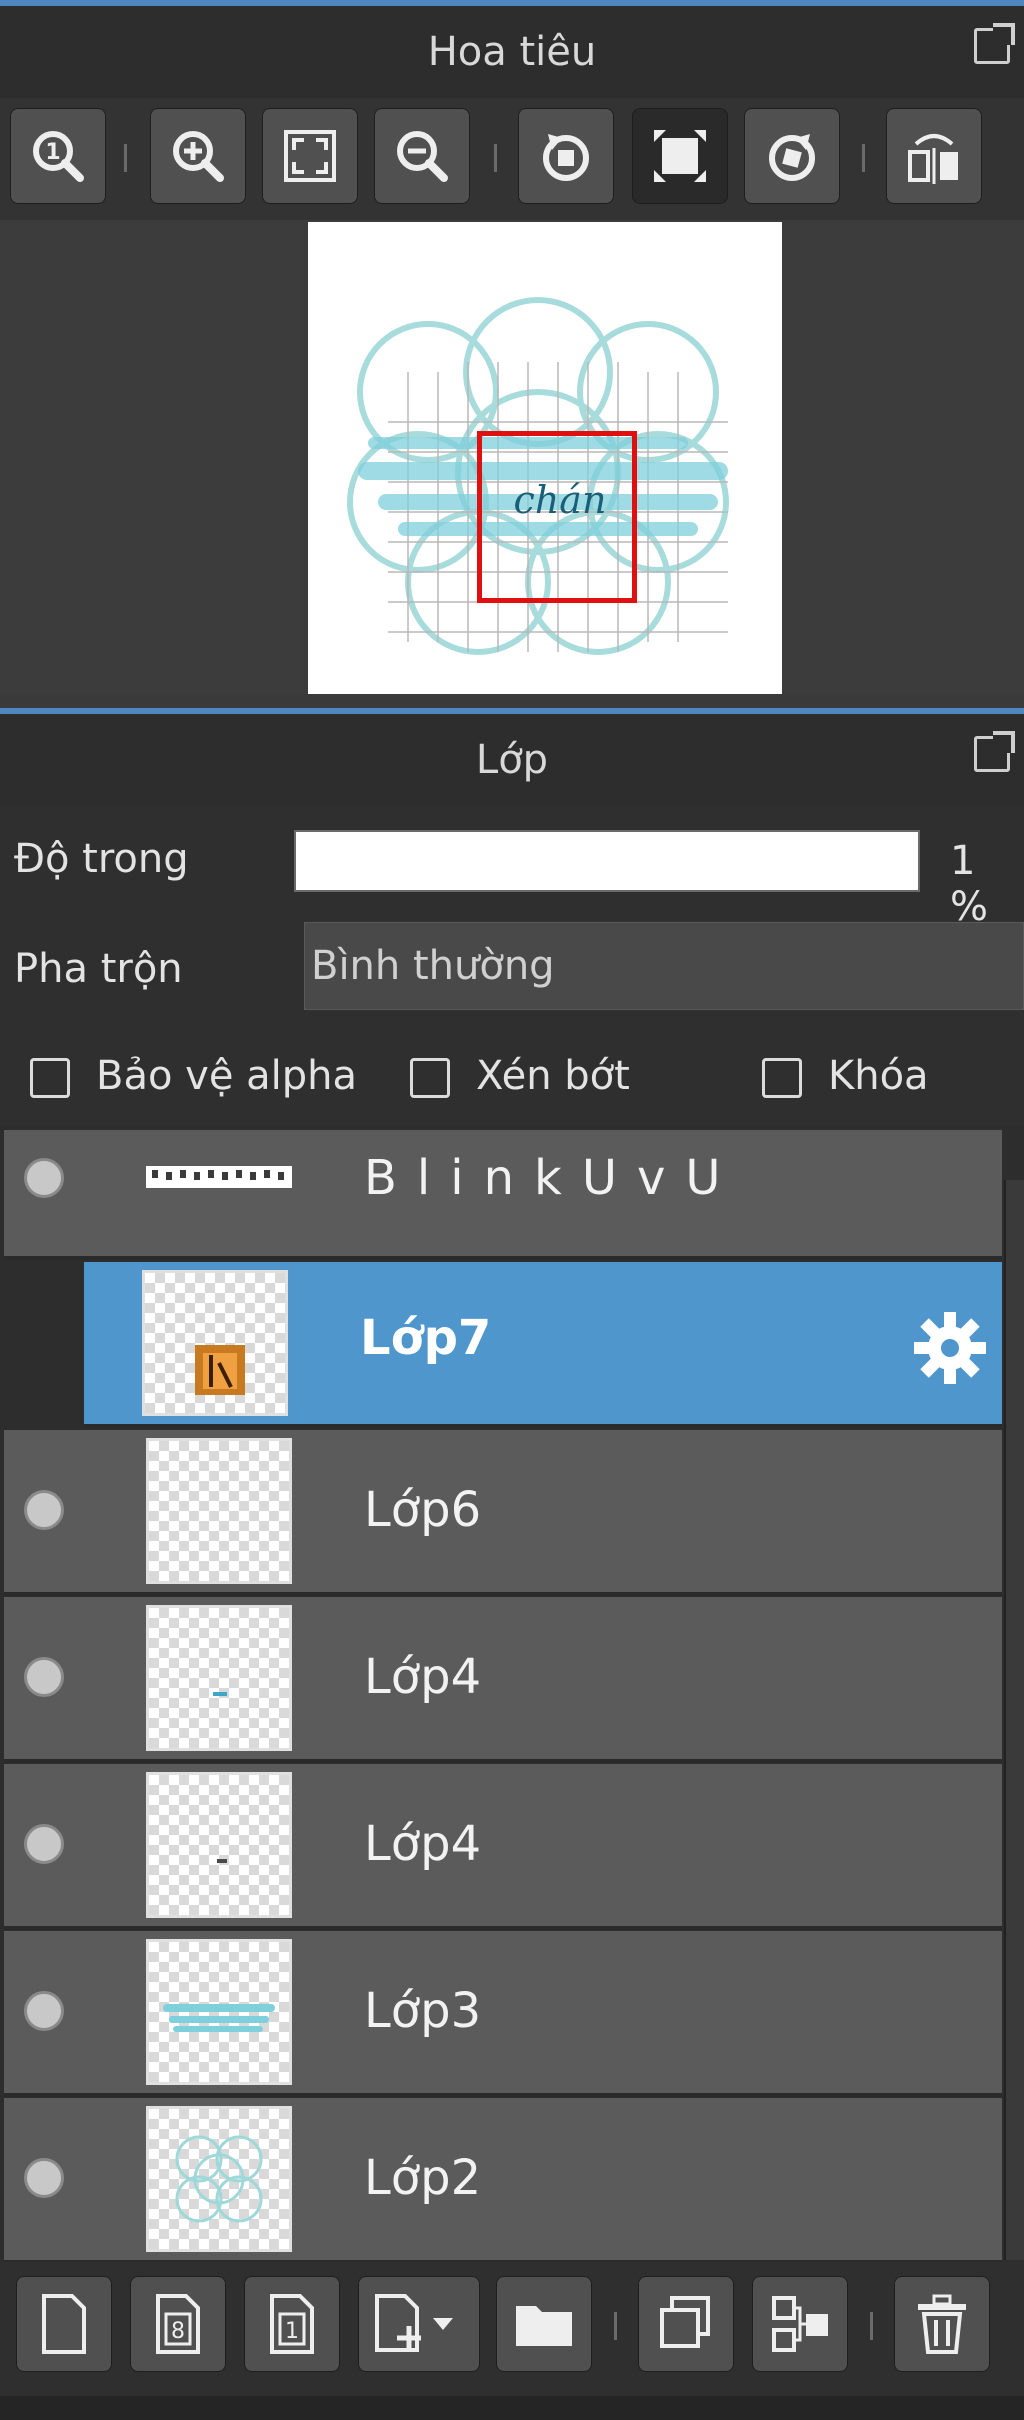 The width and height of the screenshot is (1024, 2420). I want to click on layer-row-lop3: Lớp3, so click(503, 2014).